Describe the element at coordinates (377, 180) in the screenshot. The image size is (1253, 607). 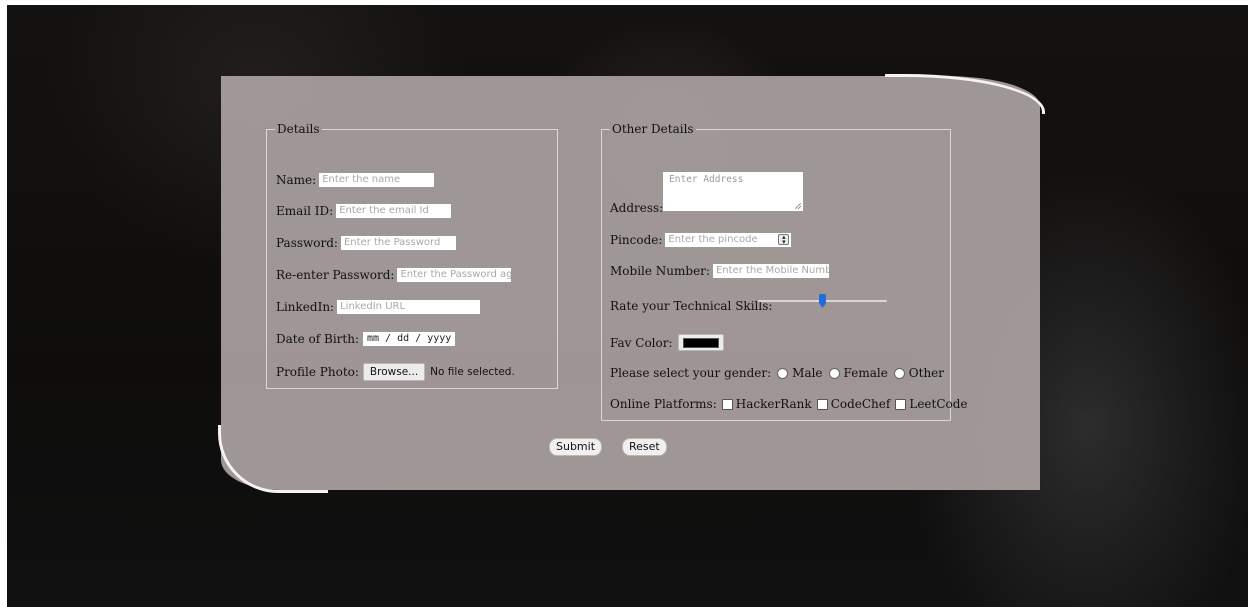
I see `name-input: Enter the name` at that location.